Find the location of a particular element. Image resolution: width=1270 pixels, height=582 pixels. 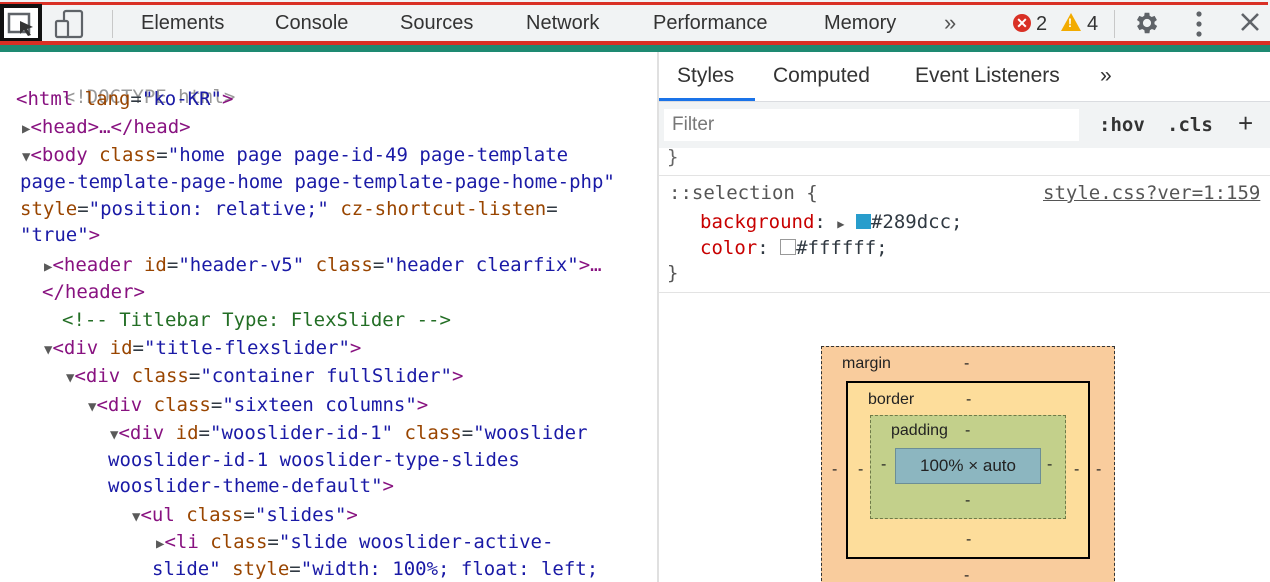

padding-label: padding is located at coordinates (919, 430).